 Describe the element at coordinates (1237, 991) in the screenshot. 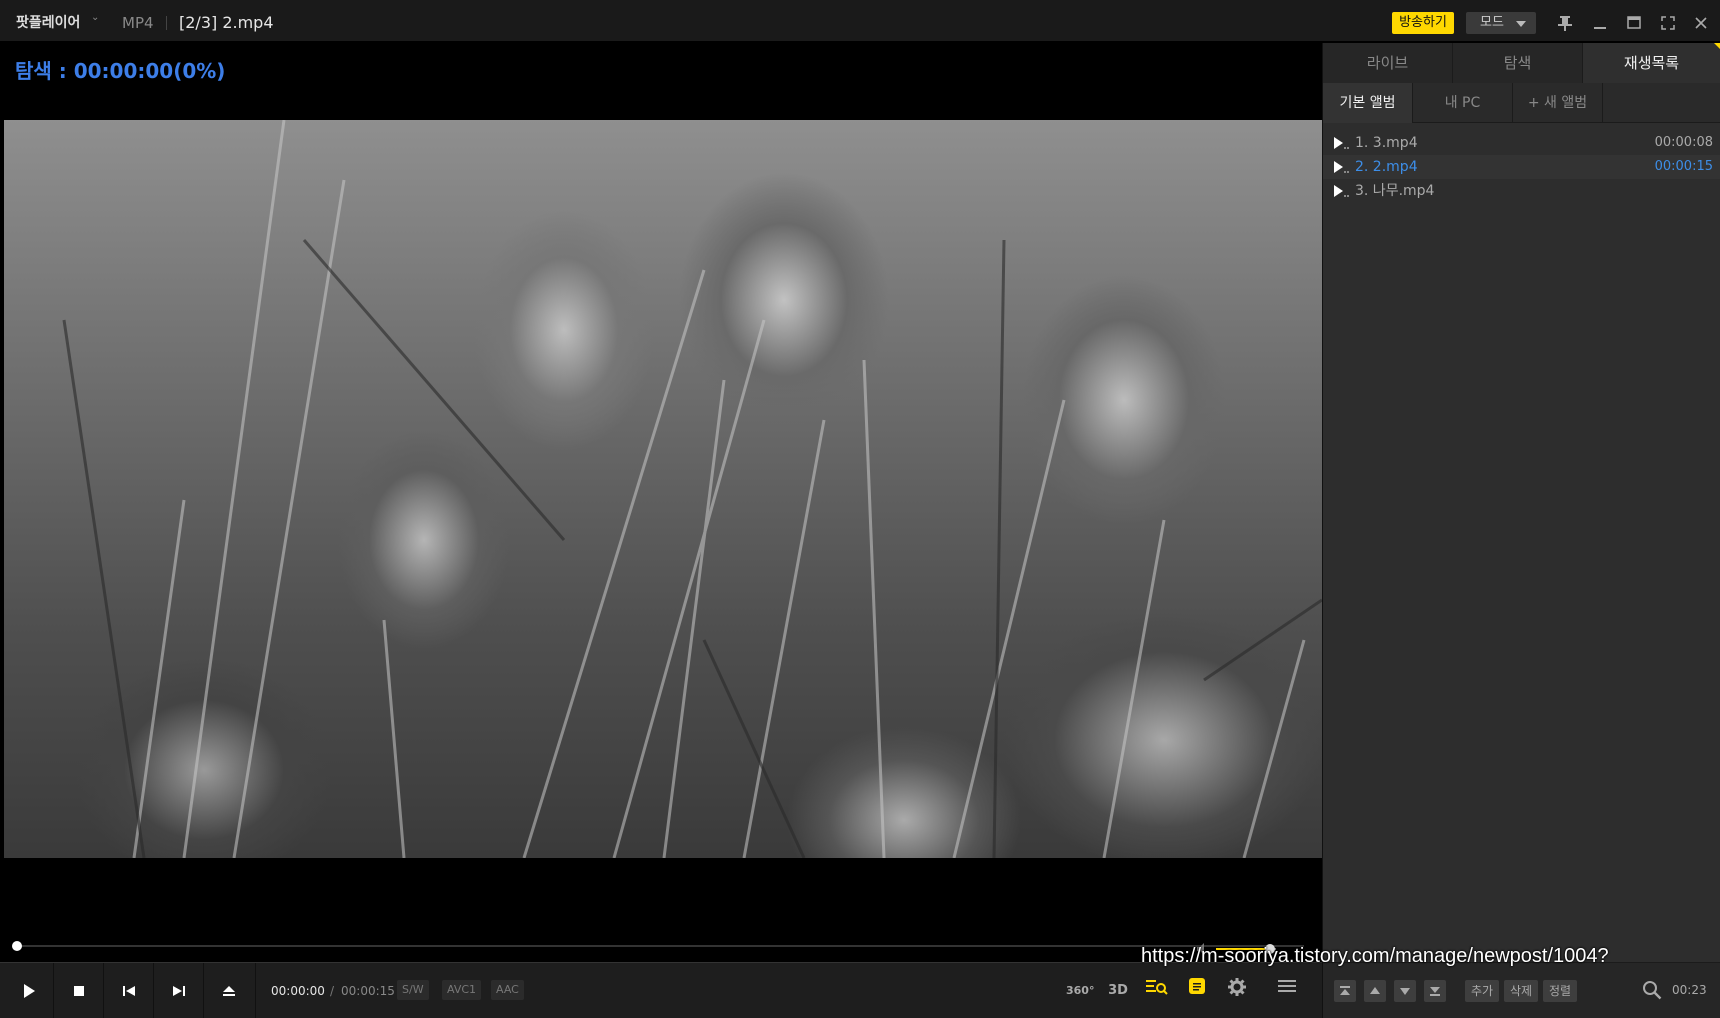

I see `settings-gear-icon` at that location.